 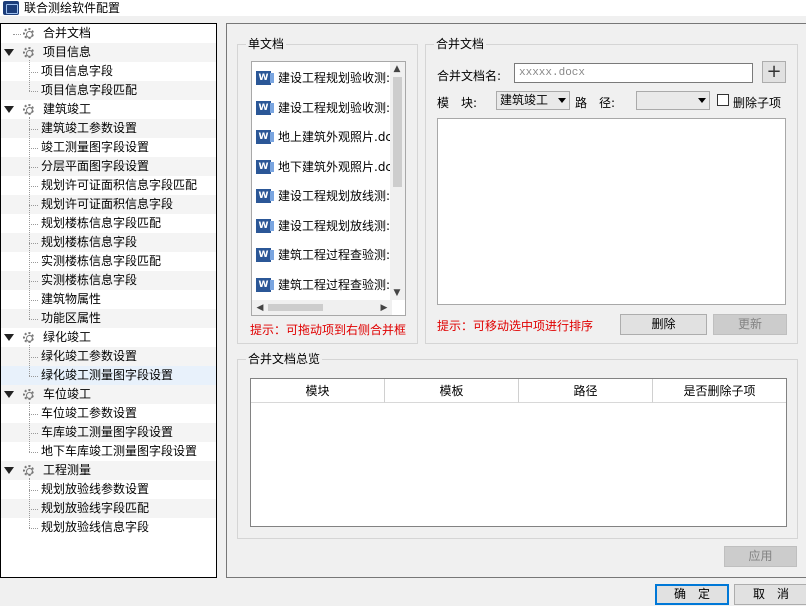 What do you see at coordinates (760, 556) in the screenshot?
I see `apply-button: 应用` at bounding box center [760, 556].